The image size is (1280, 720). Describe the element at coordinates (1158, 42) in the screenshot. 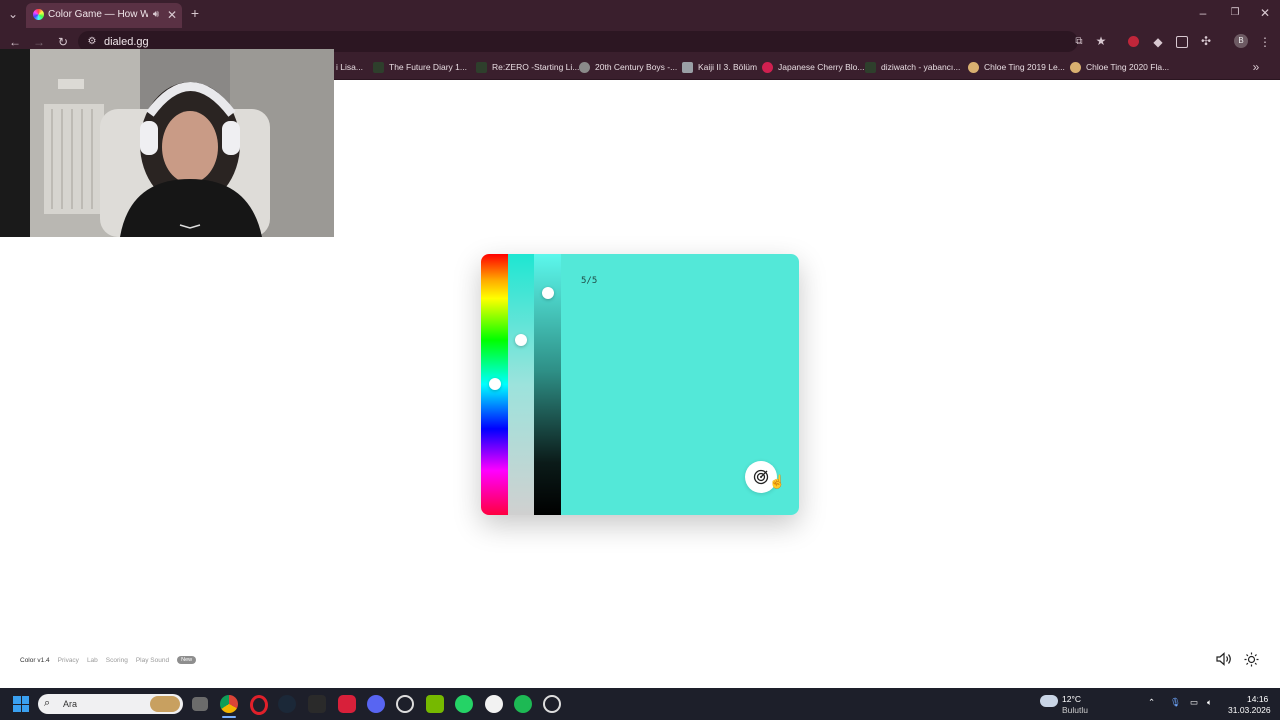

I see `extension-diamond-icon: ◆` at that location.